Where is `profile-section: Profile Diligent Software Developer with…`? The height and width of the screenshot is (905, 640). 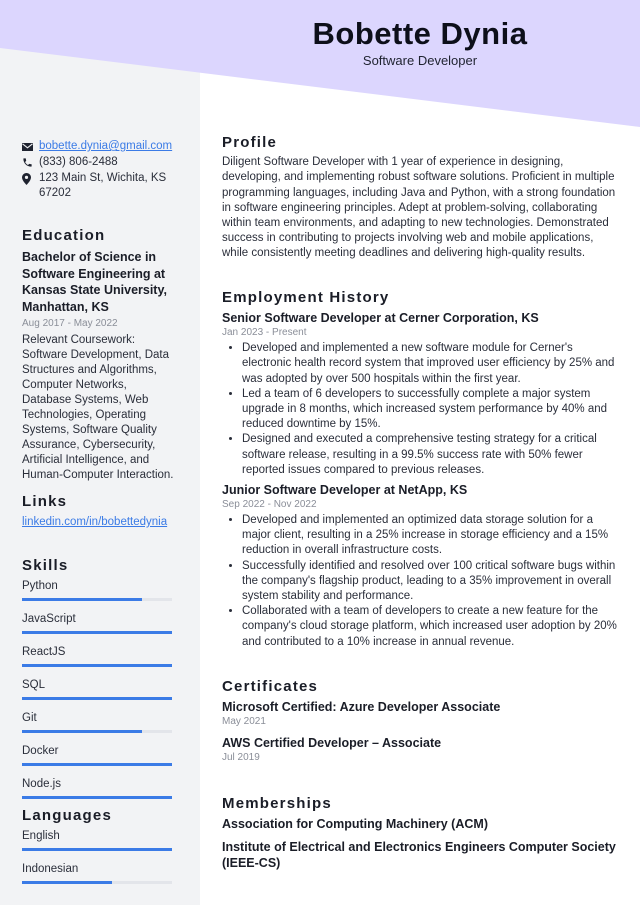 profile-section: Profile Diligent Software Developer with… is located at coordinates (419, 198).